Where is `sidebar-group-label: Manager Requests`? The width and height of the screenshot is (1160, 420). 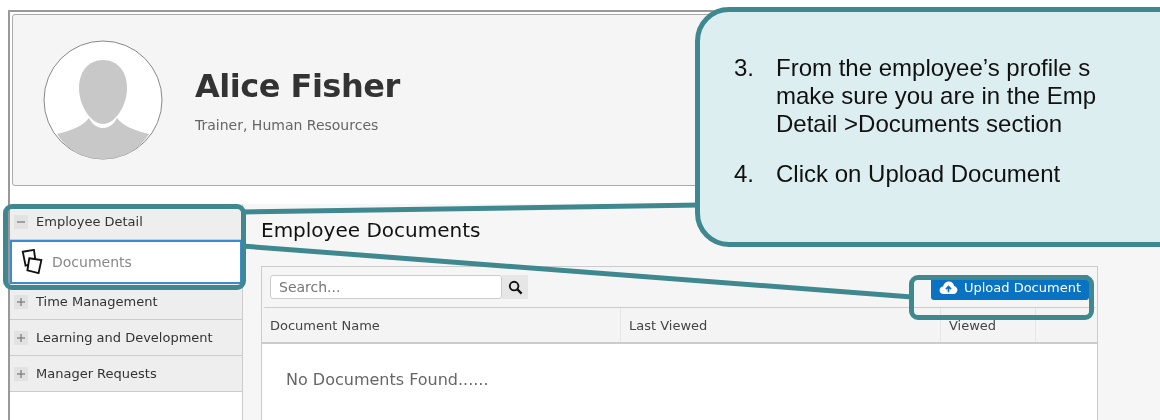
sidebar-group-label: Manager Requests is located at coordinates (96, 373).